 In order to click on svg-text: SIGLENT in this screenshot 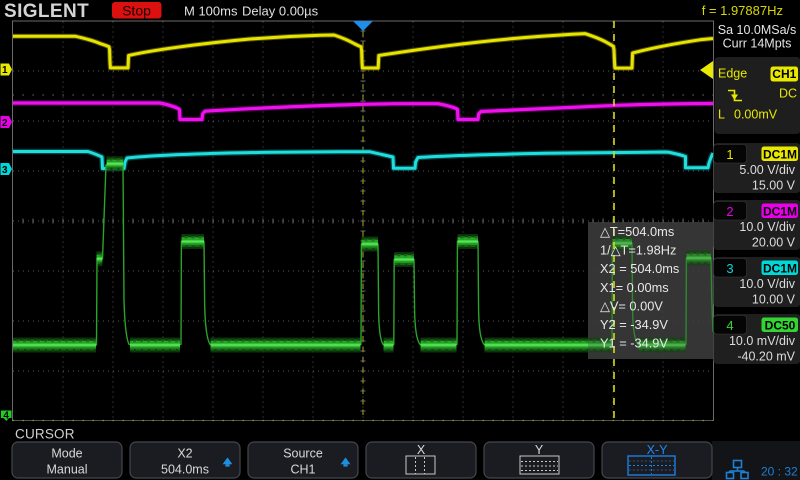, I will do `click(46, 11)`.